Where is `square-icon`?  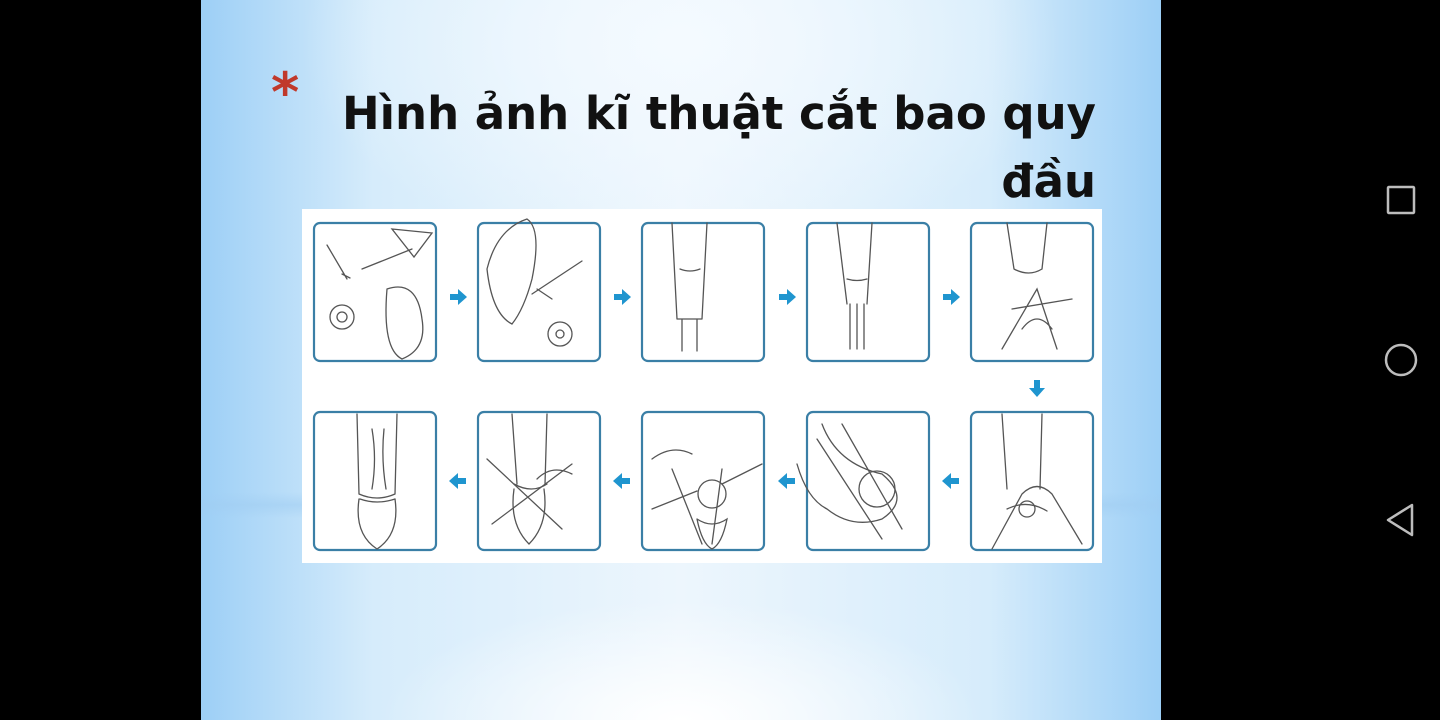
square-icon is located at coordinates (1401, 200).